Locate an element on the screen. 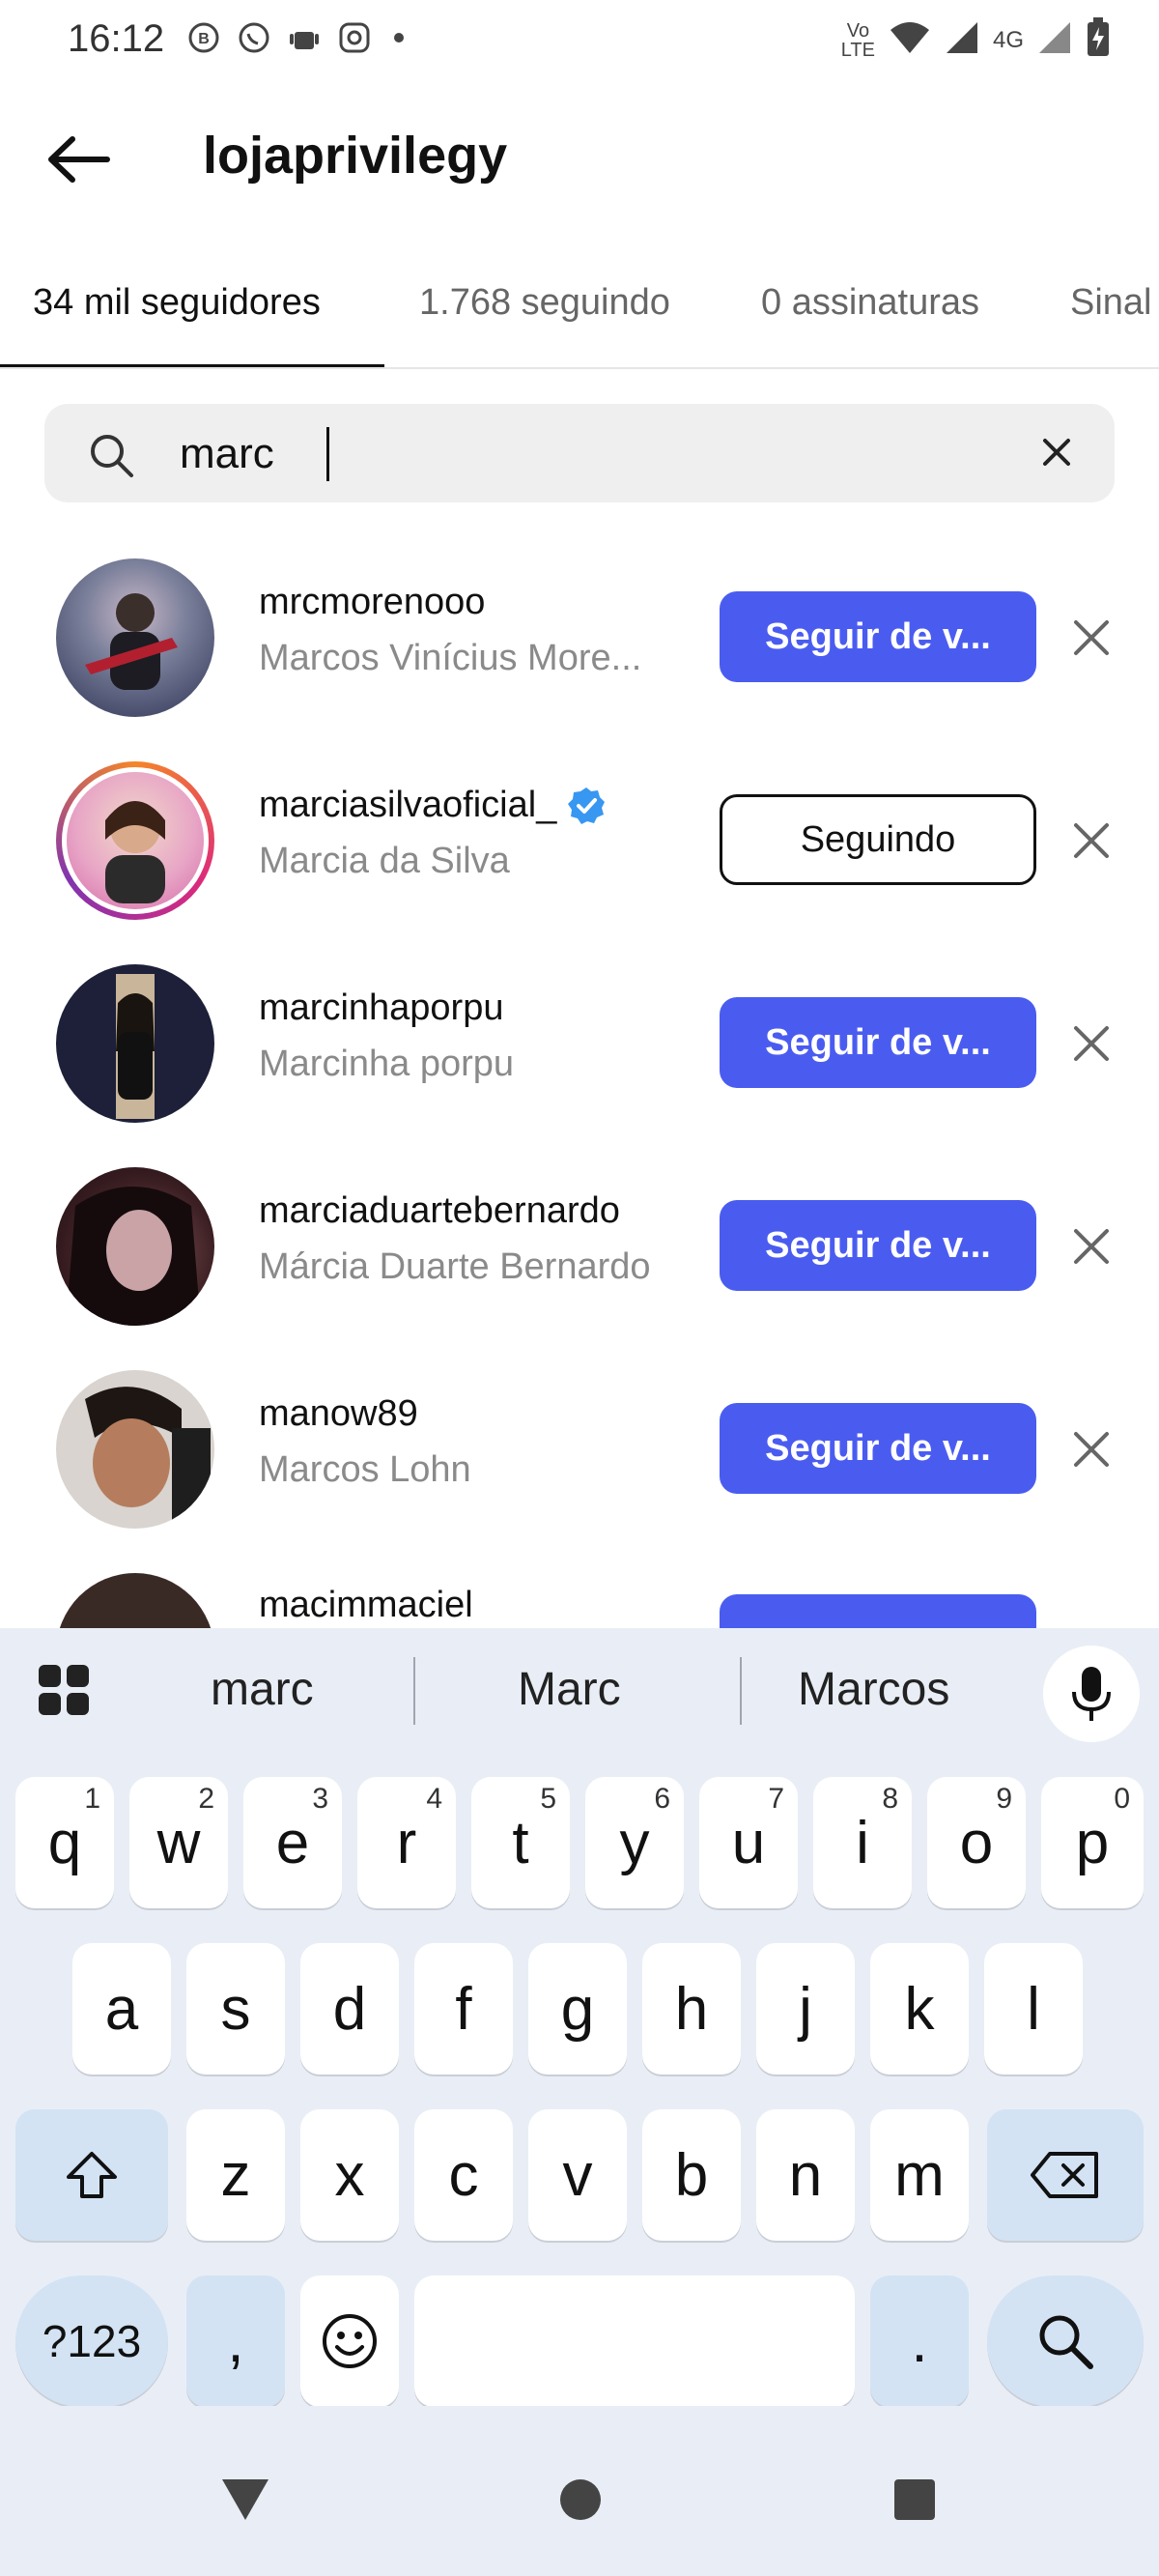 Image resolution: width=1159 pixels, height=2576 pixels. tab-sinal: Sinal is located at coordinates (1111, 303).